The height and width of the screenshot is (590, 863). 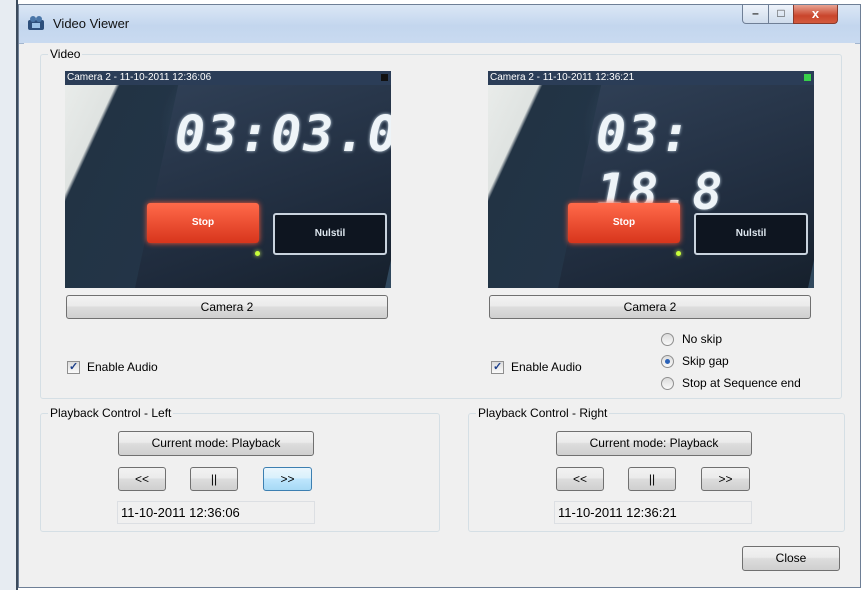 What do you see at coordinates (287, 479) in the screenshot?
I see `forward-button-left: >>` at bounding box center [287, 479].